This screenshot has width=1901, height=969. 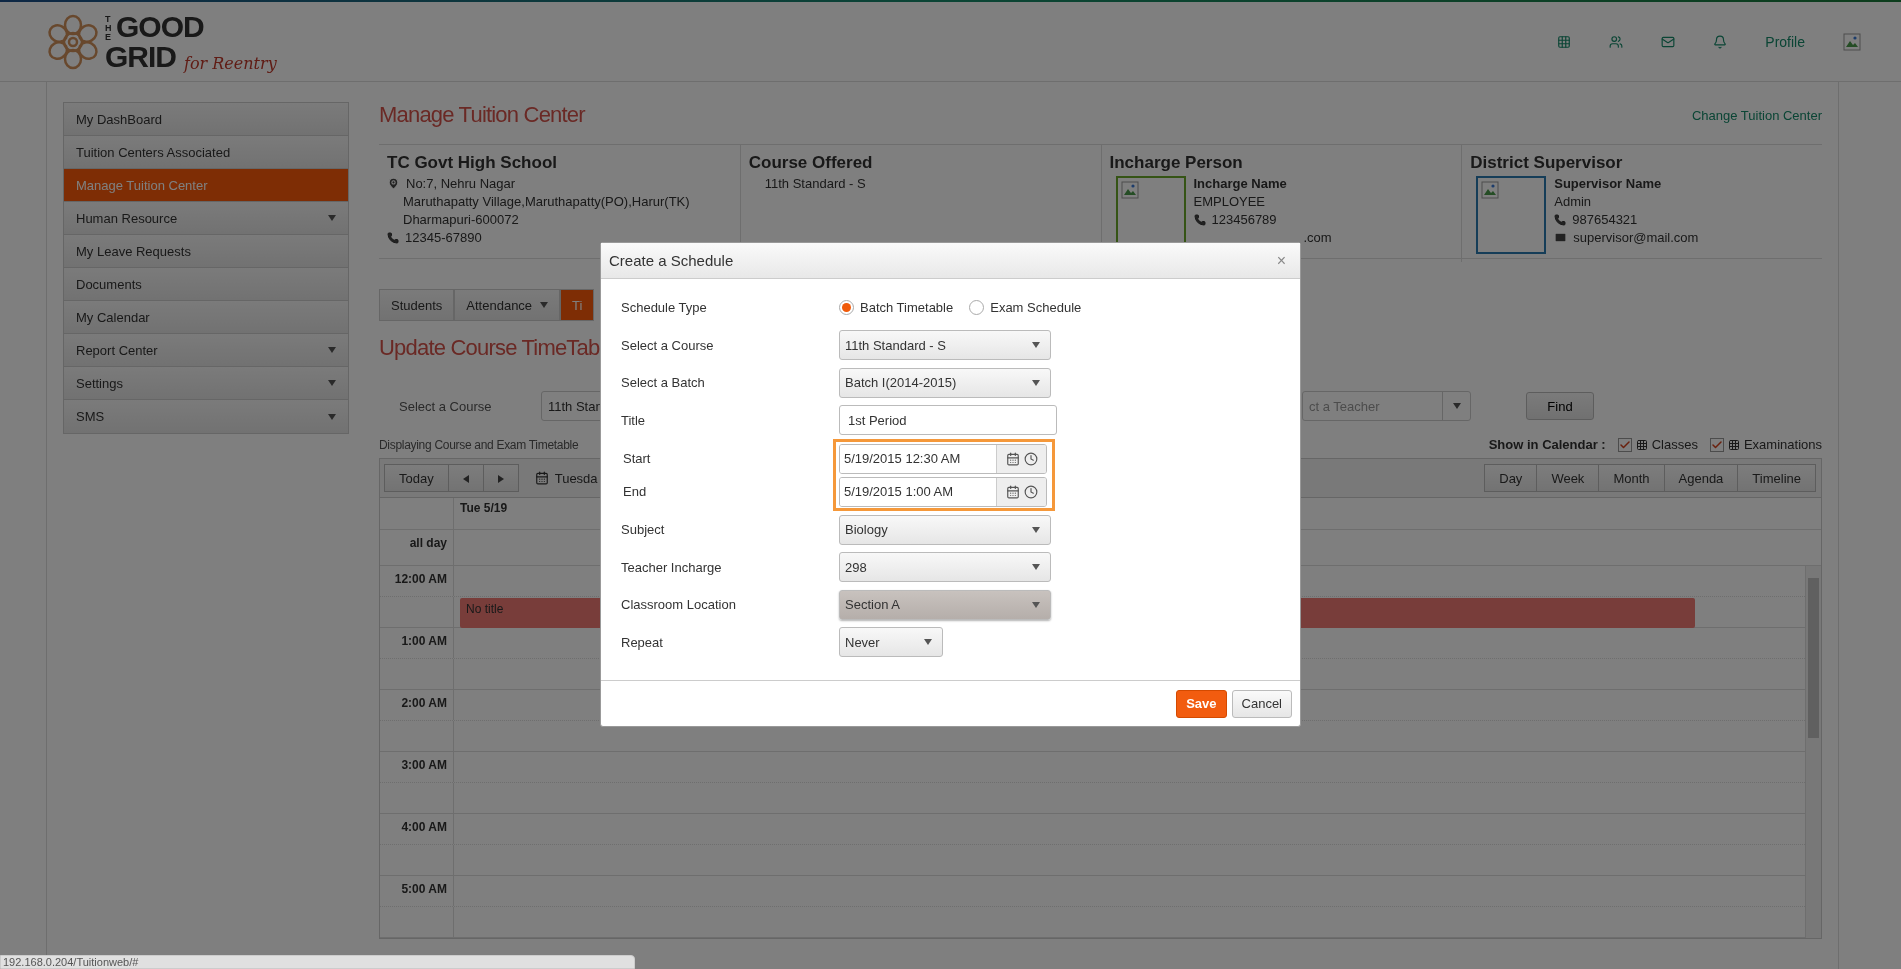 I want to click on time-label: 5:00 AM, so click(x=417, y=891).